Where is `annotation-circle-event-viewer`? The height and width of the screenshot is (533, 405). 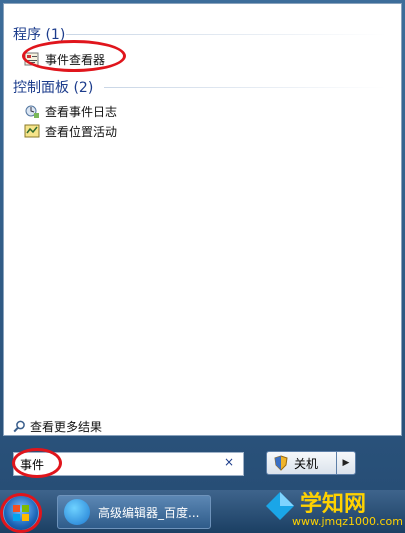
annotation-circle-event-viewer is located at coordinates (74, 56).